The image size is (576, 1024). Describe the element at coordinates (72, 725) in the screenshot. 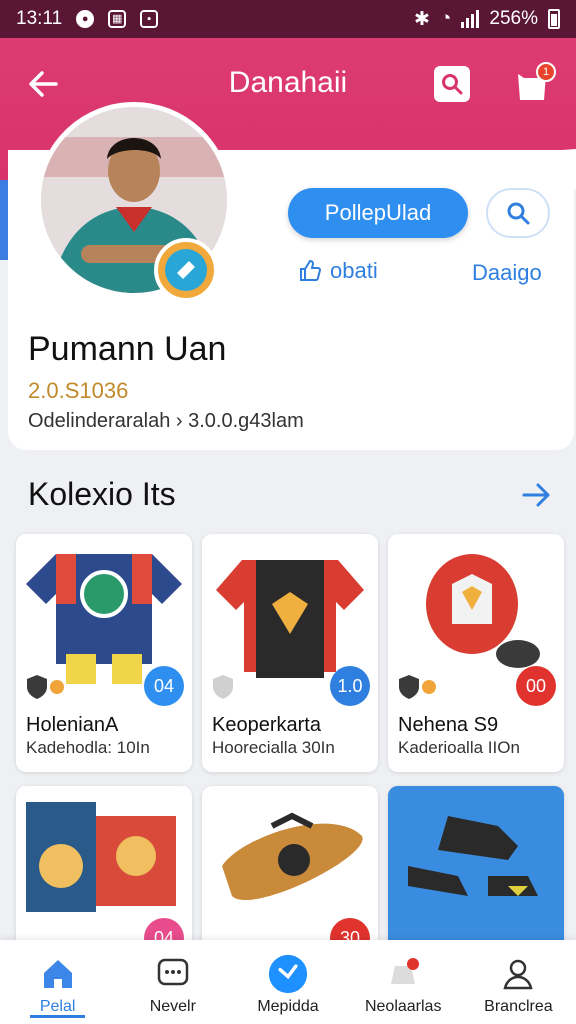

I see `item-name: HolenianA` at that location.